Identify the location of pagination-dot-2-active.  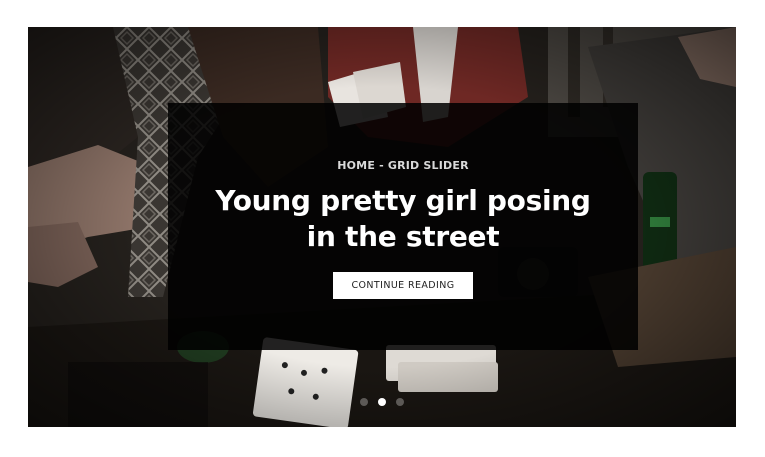
(382, 402).